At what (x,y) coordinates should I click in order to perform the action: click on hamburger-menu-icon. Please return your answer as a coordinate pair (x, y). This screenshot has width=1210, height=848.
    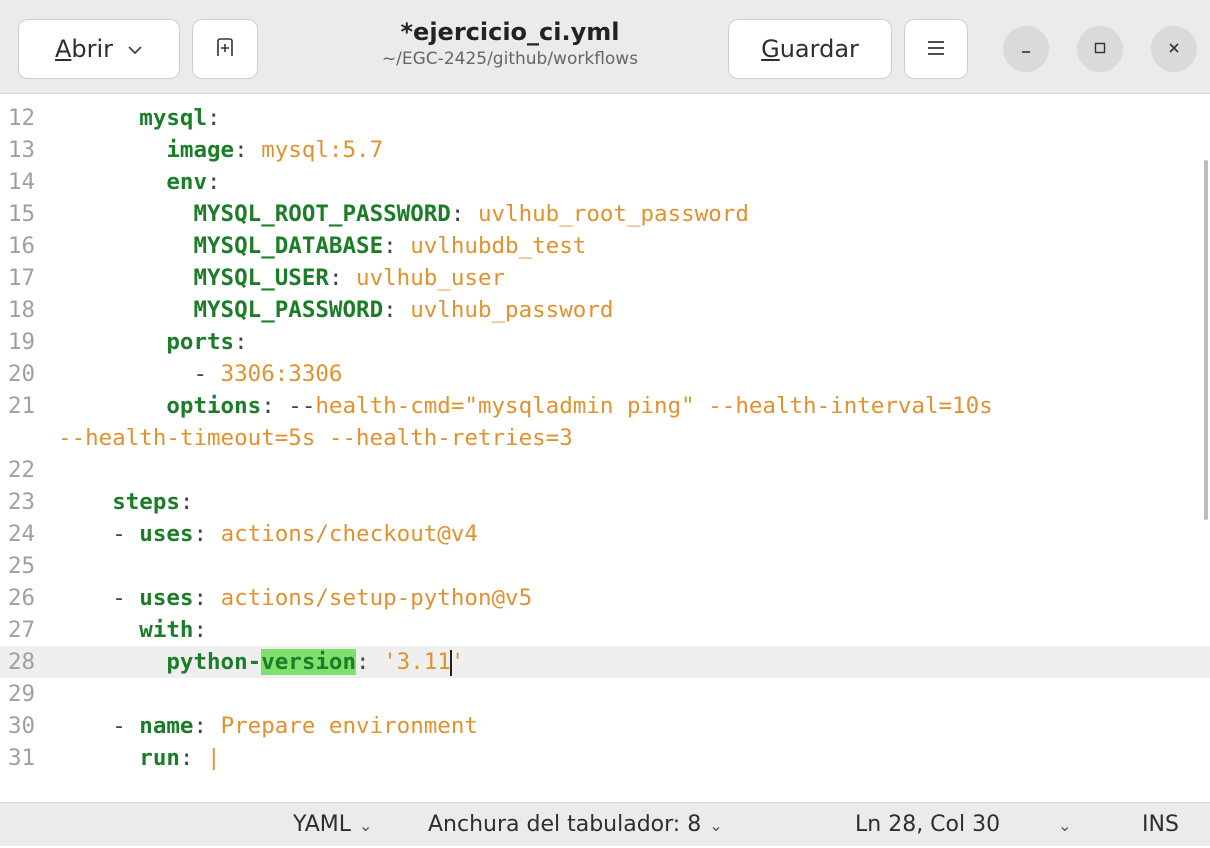
    Looking at the image, I should click on (936, 49).